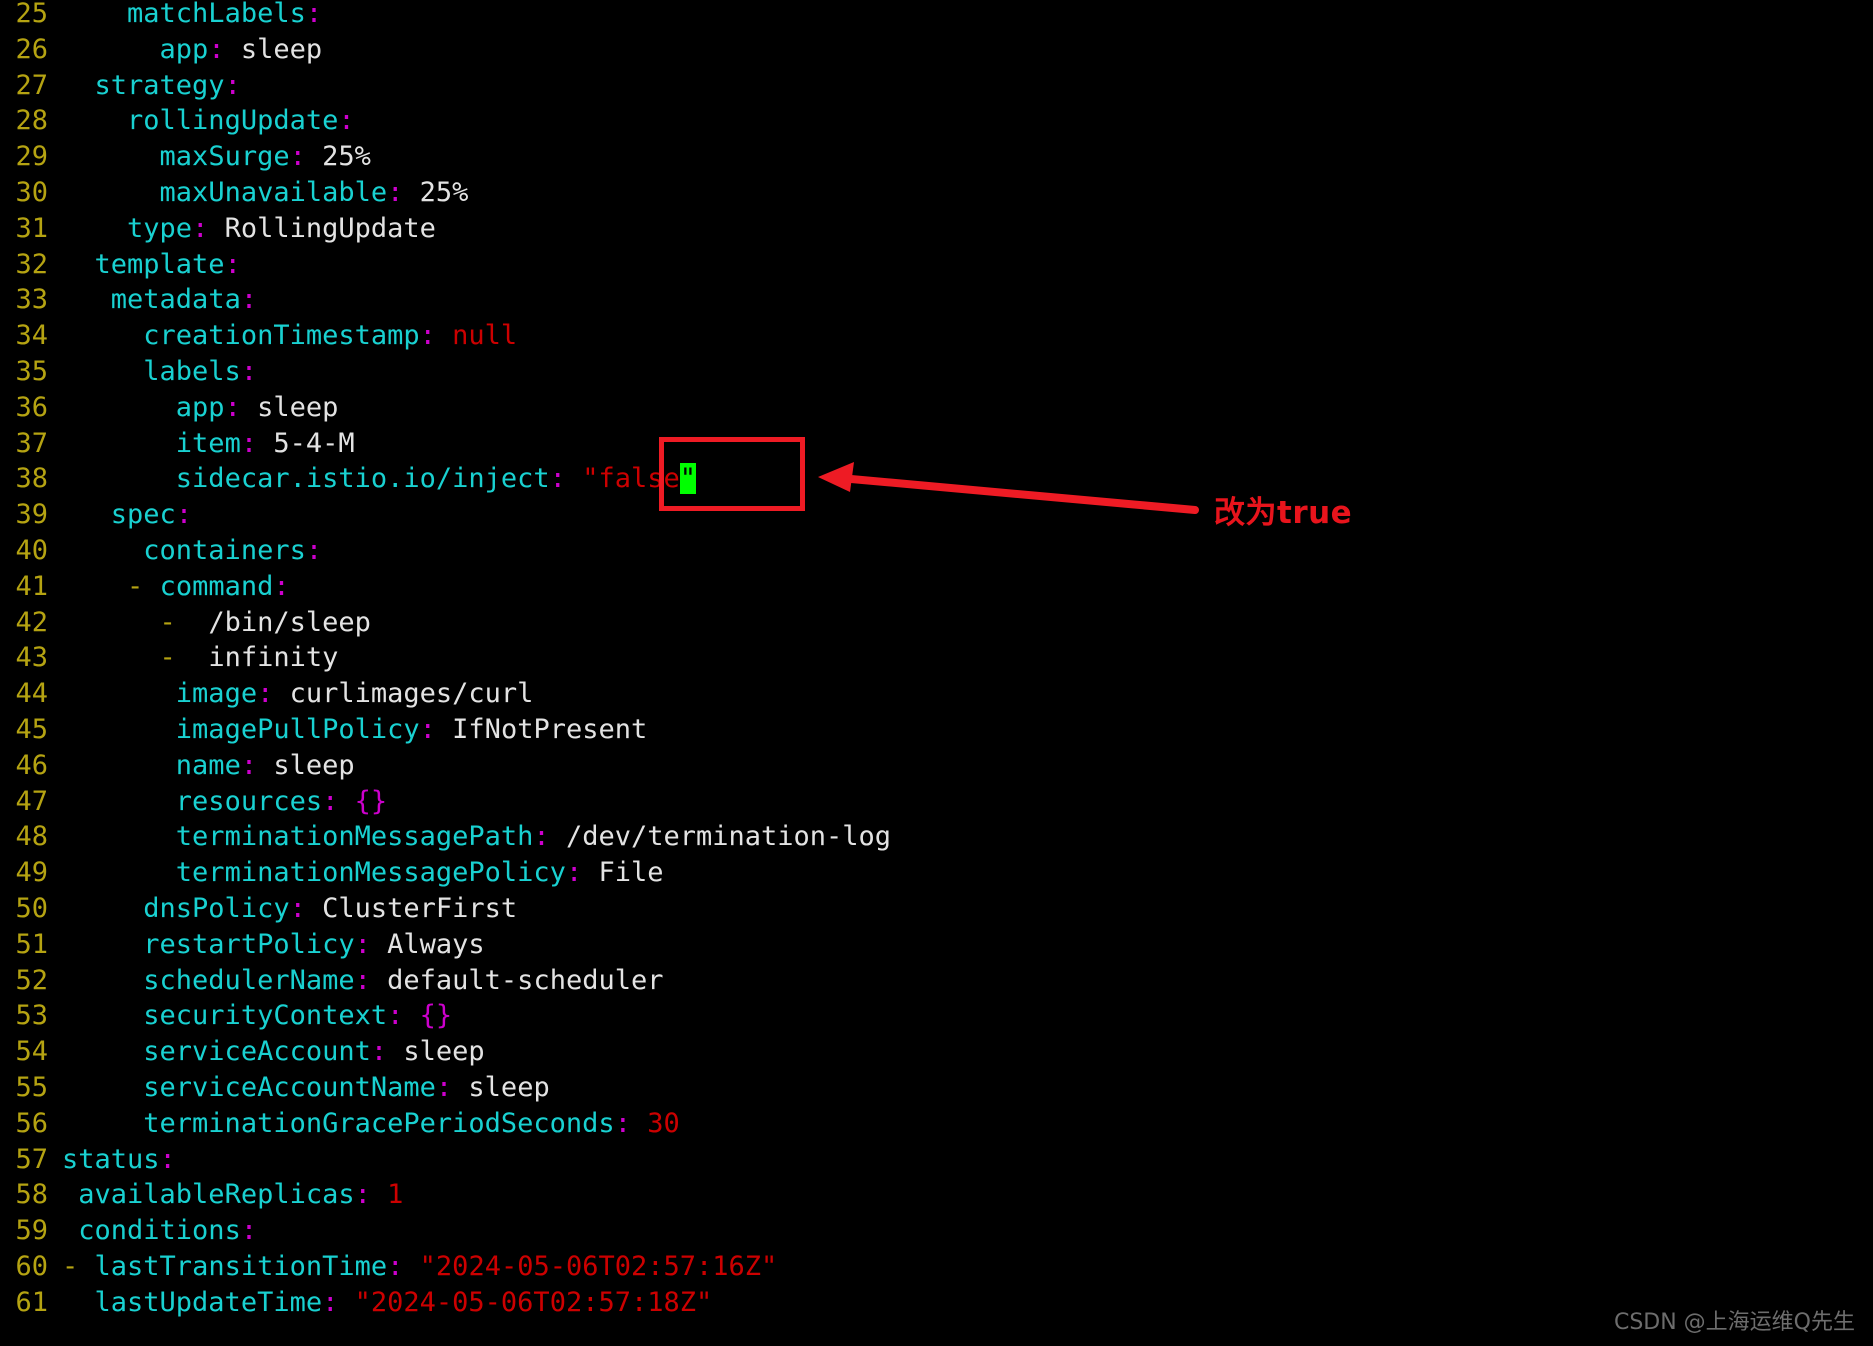 Image resolution: width=1873 pixels, height=1346 pixels. What do you see at coordinates (550, 729) in the screenshot?
I see `yaml-value: IfNotPresent` at bounding box center [550, 729].